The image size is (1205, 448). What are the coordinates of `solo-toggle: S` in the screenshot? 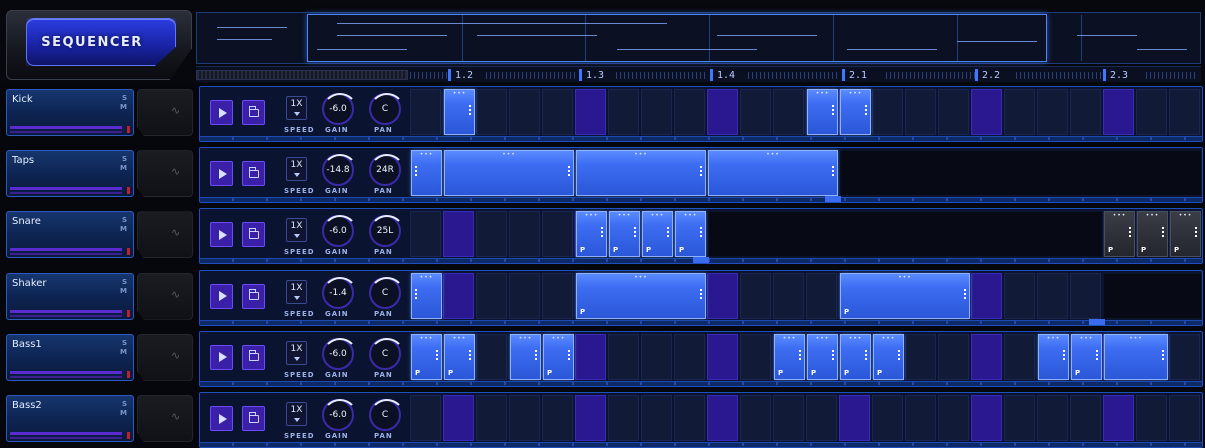 It's located at (124, 343).